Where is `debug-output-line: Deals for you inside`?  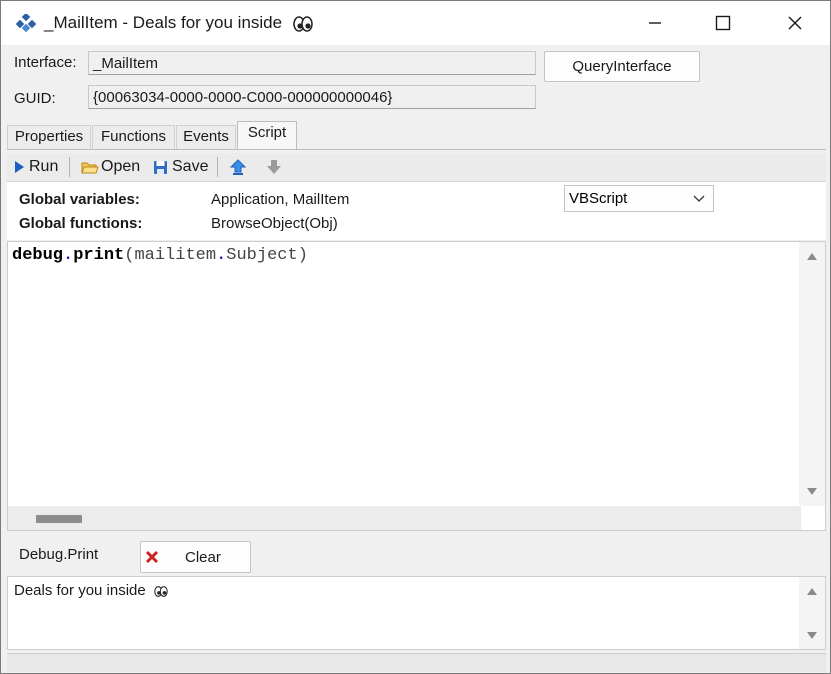 debug-output-line: Deals for you inside is located at coordinates (80, 590).